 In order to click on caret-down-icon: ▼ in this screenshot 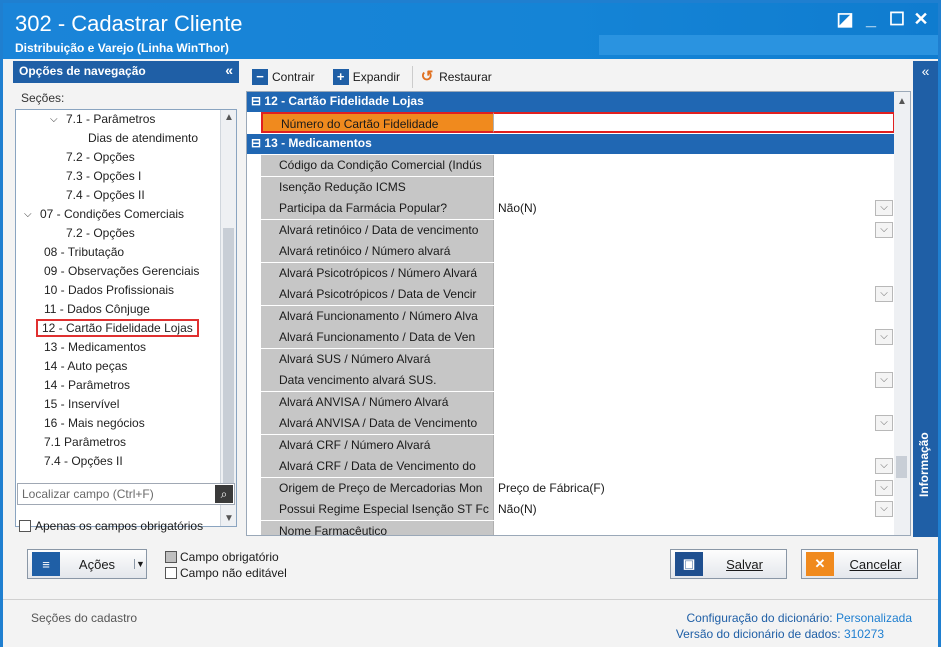, I will do `click(140, 564)`.